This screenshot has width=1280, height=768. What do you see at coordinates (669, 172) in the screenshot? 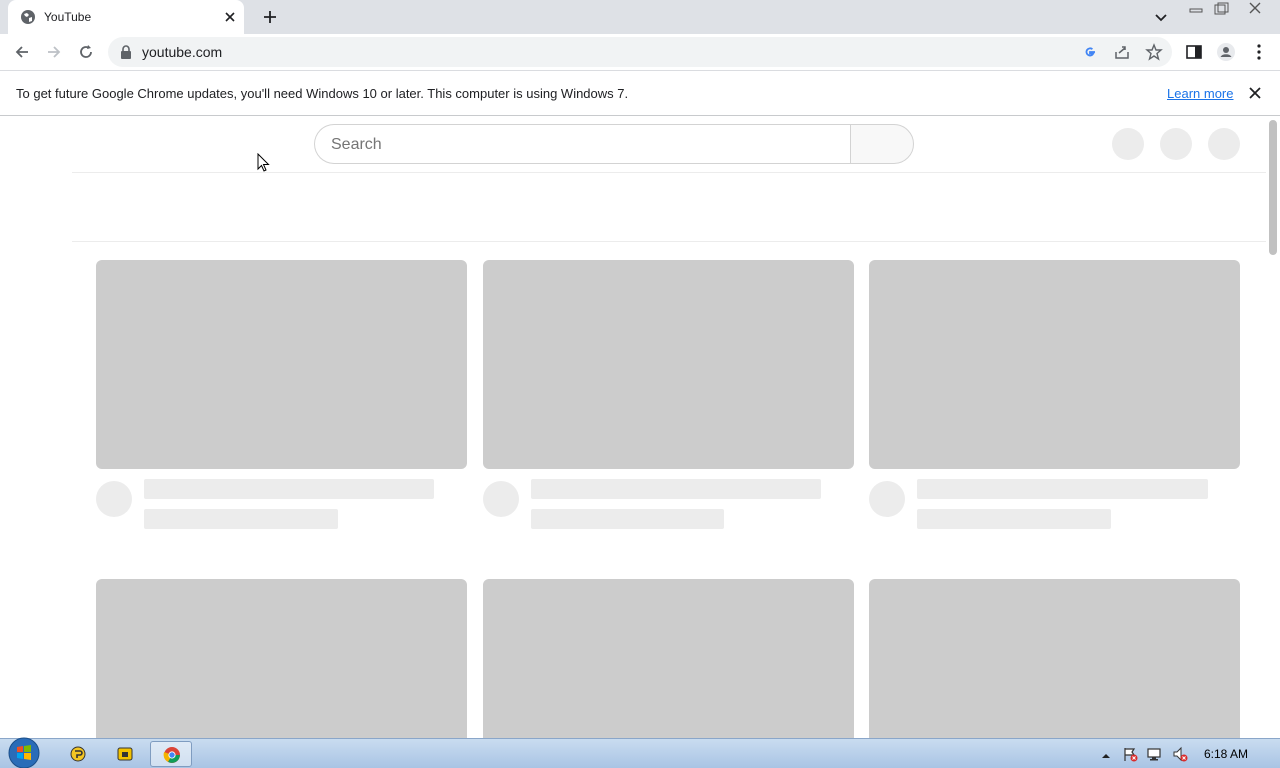
I see `header-divider` at bounding box center [669, 172].